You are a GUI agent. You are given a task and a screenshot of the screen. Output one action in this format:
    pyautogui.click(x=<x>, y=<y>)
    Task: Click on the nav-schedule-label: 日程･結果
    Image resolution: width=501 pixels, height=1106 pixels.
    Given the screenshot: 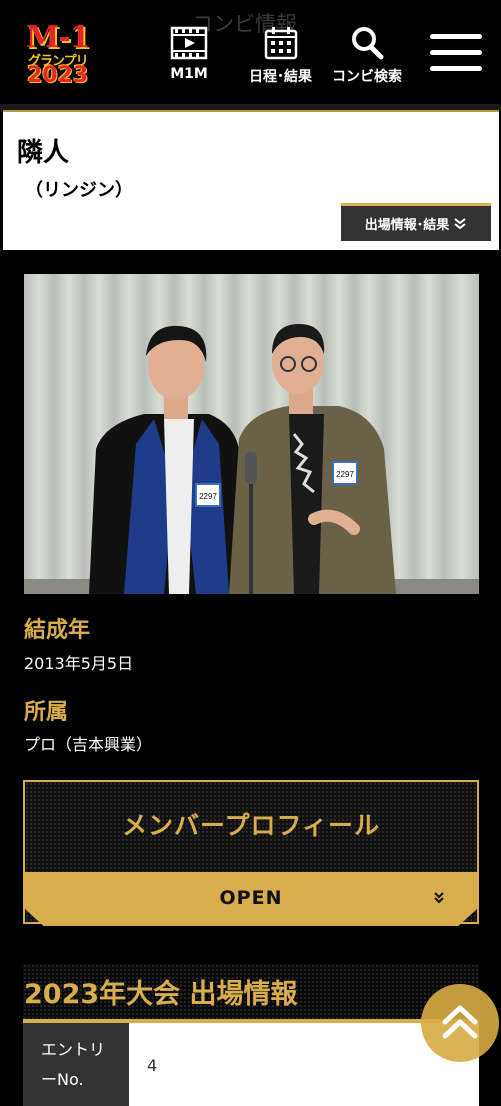 What is the action you would take?
    pyautogui.click(x=280, y=77)
    